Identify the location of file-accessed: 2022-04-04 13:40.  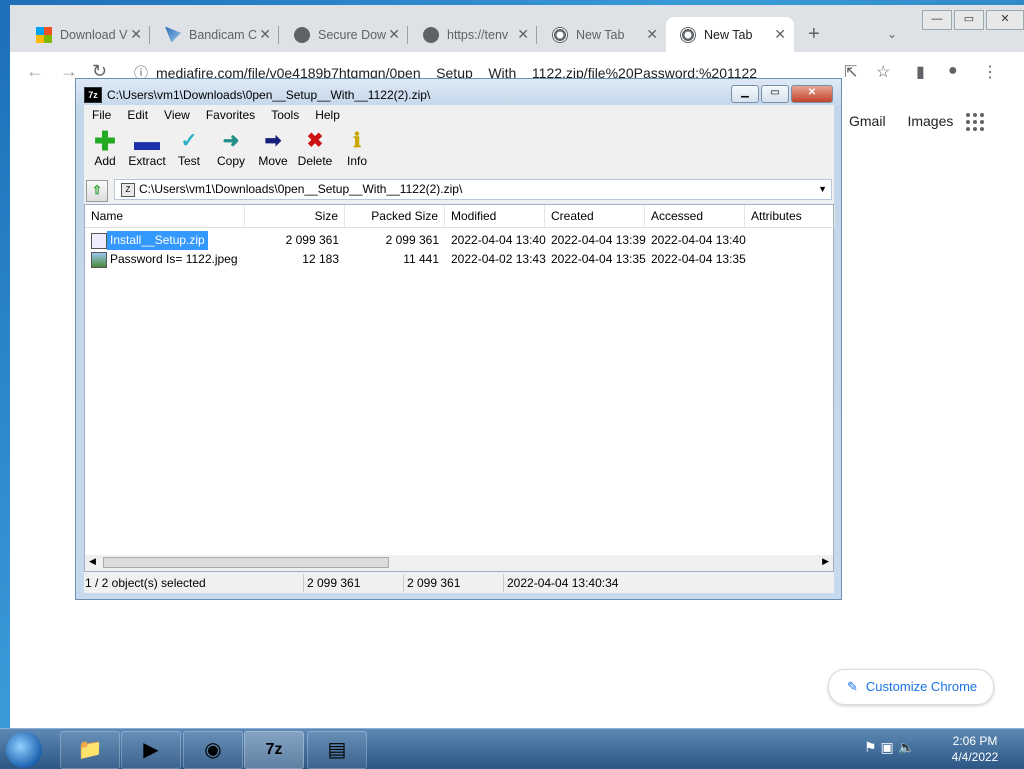
(698, 240).